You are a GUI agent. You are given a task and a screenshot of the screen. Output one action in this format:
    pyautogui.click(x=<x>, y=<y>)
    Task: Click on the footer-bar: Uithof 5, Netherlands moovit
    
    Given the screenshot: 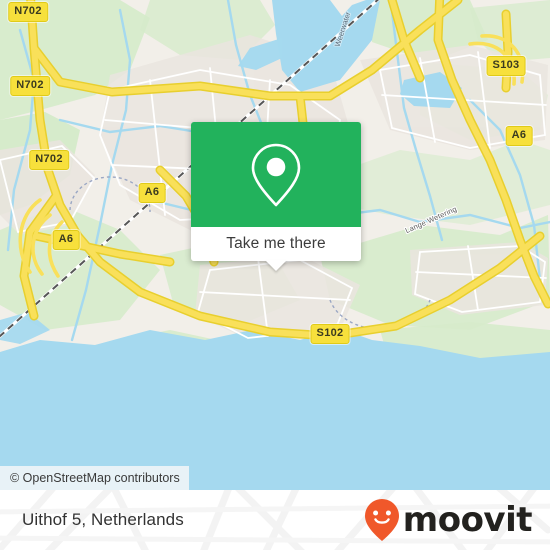 What is the action you would take?
    pyautogui.click(x=275, y=520)
    